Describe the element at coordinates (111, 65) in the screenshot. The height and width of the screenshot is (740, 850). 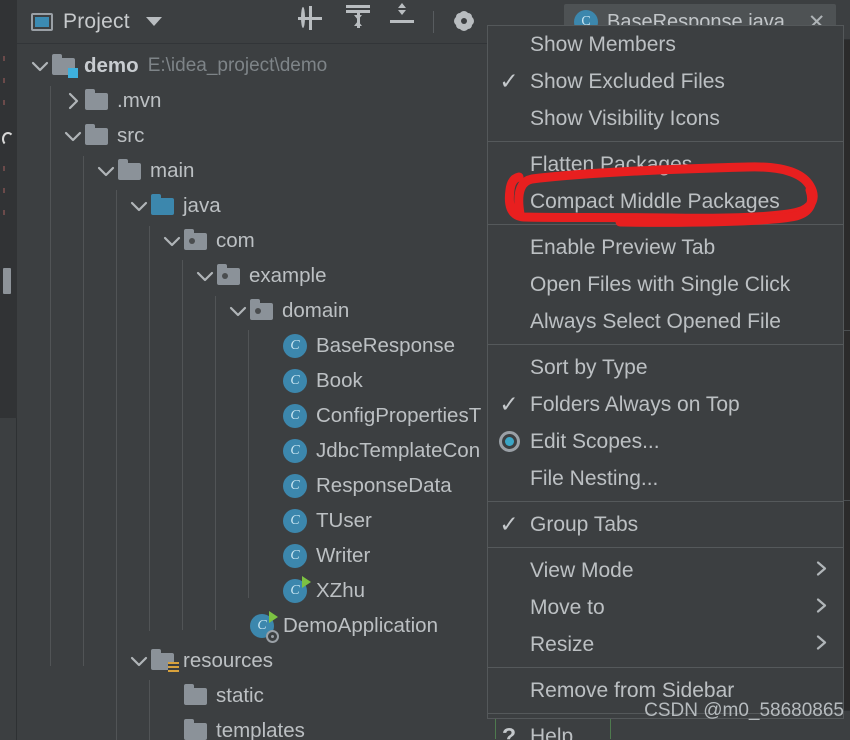
I see `tree-row-label: demo` at that location.